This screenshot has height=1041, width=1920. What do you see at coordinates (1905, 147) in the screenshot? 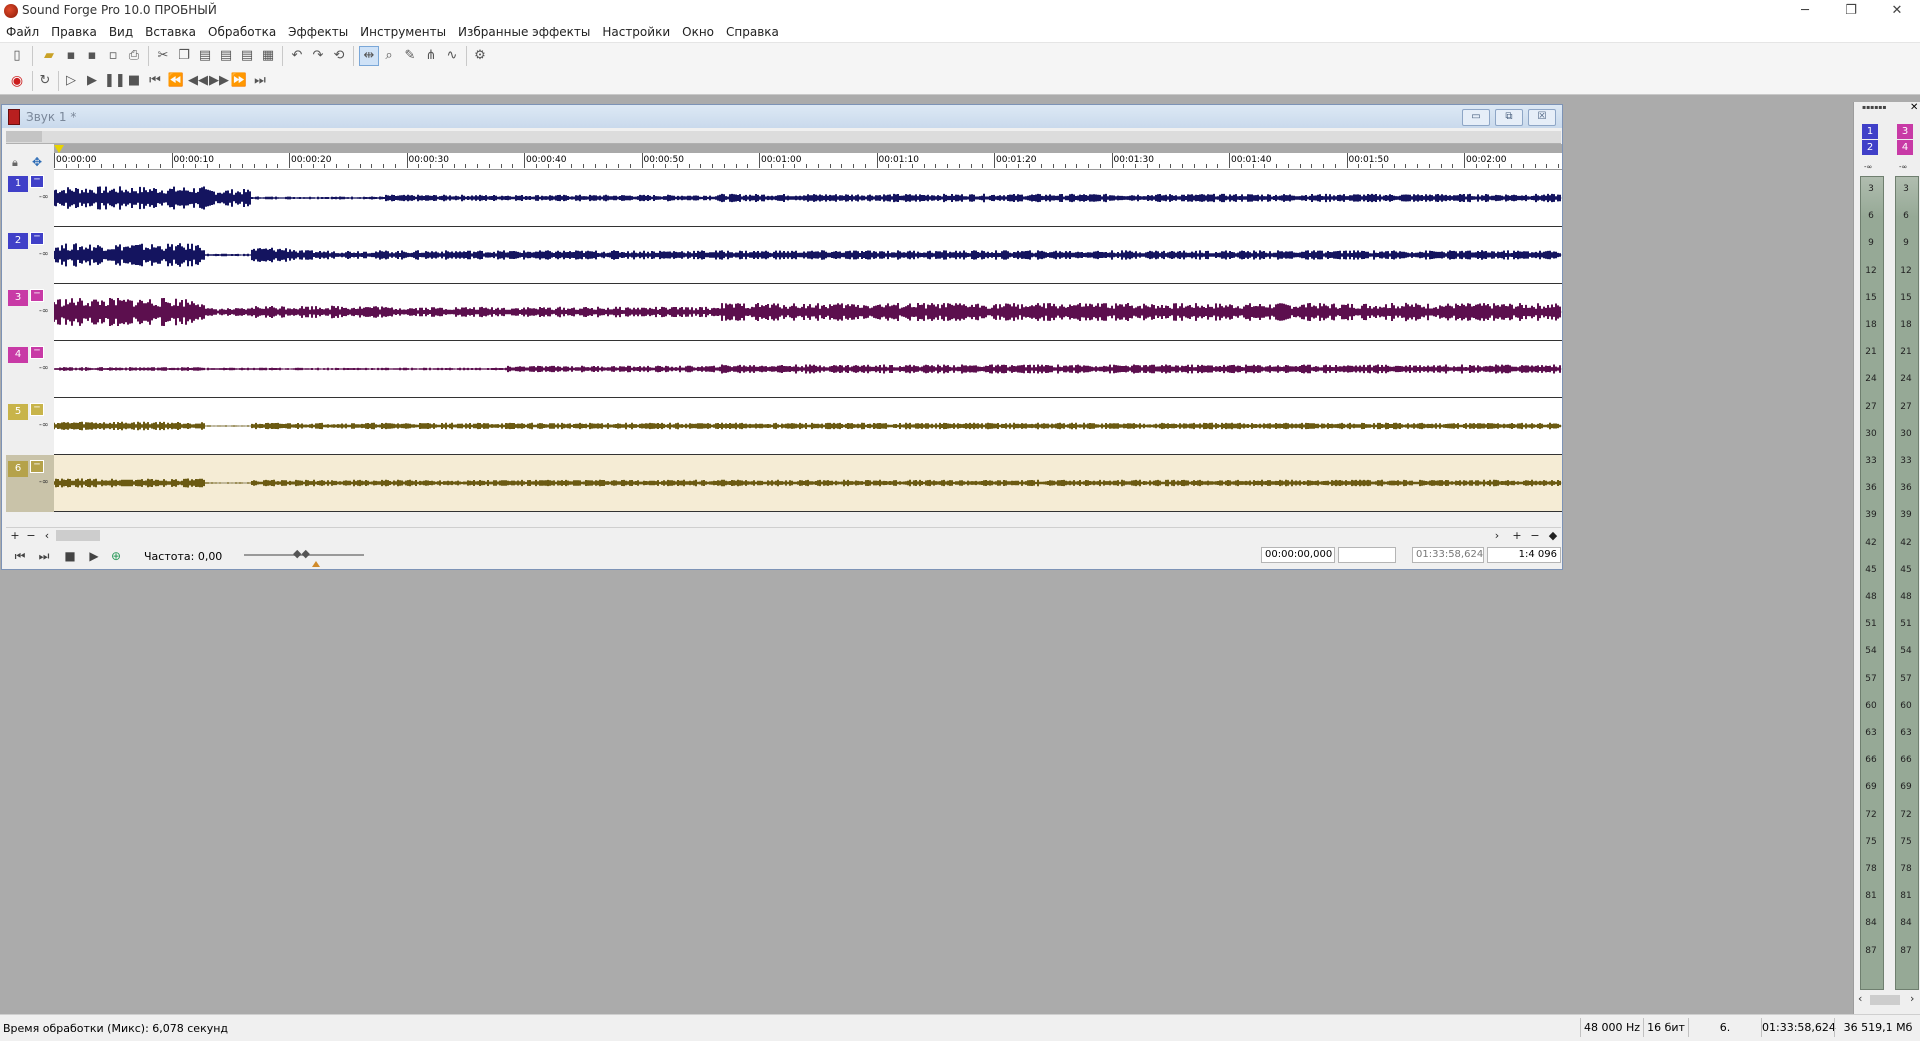
I see `meter-channel-tag-4: 4` at bounding box center [1905, 147].